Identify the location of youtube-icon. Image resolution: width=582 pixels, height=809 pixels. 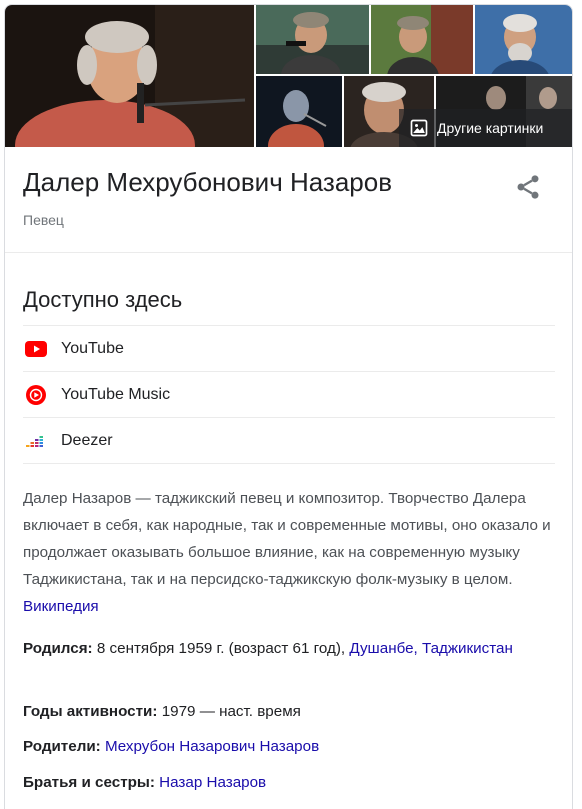
(36, 348).